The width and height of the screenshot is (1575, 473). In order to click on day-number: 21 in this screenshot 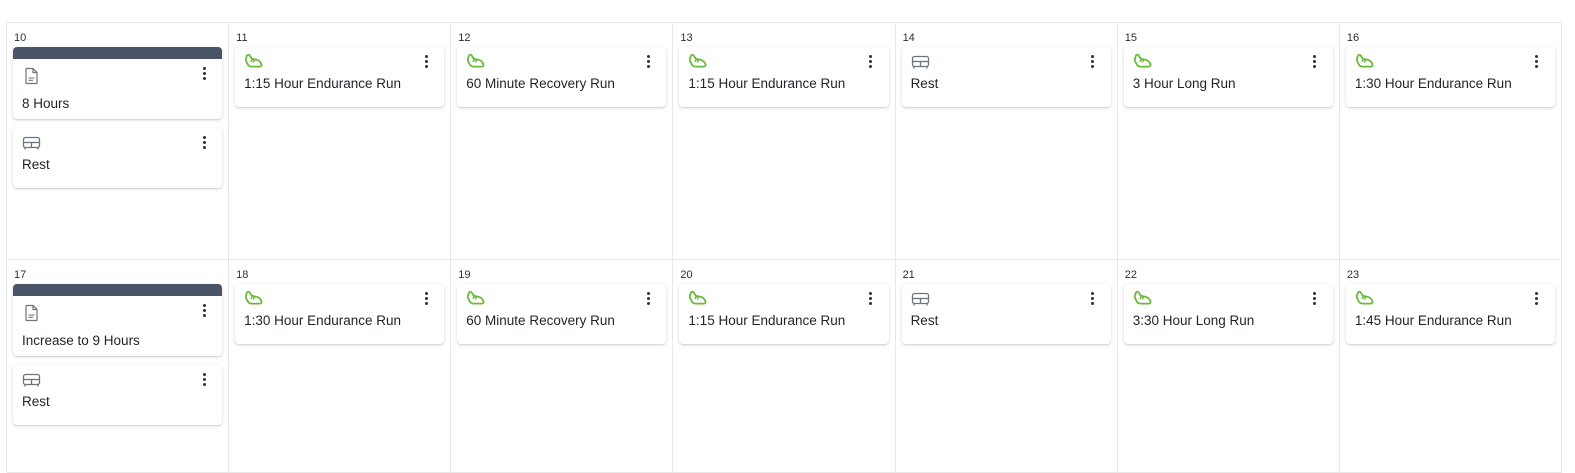, I will do `click(908, 275)`.